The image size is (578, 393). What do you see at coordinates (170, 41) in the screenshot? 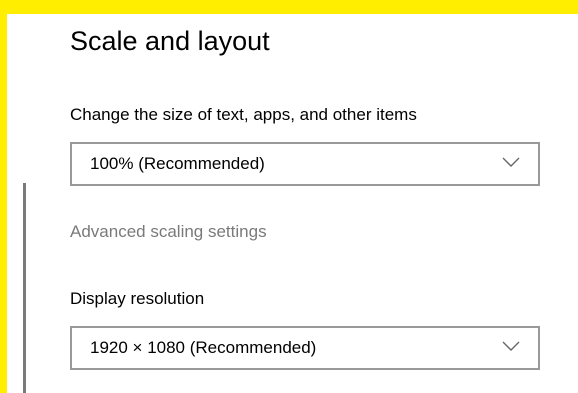
I see `section-title: Scale and layout` at bounding box center [170, 41].